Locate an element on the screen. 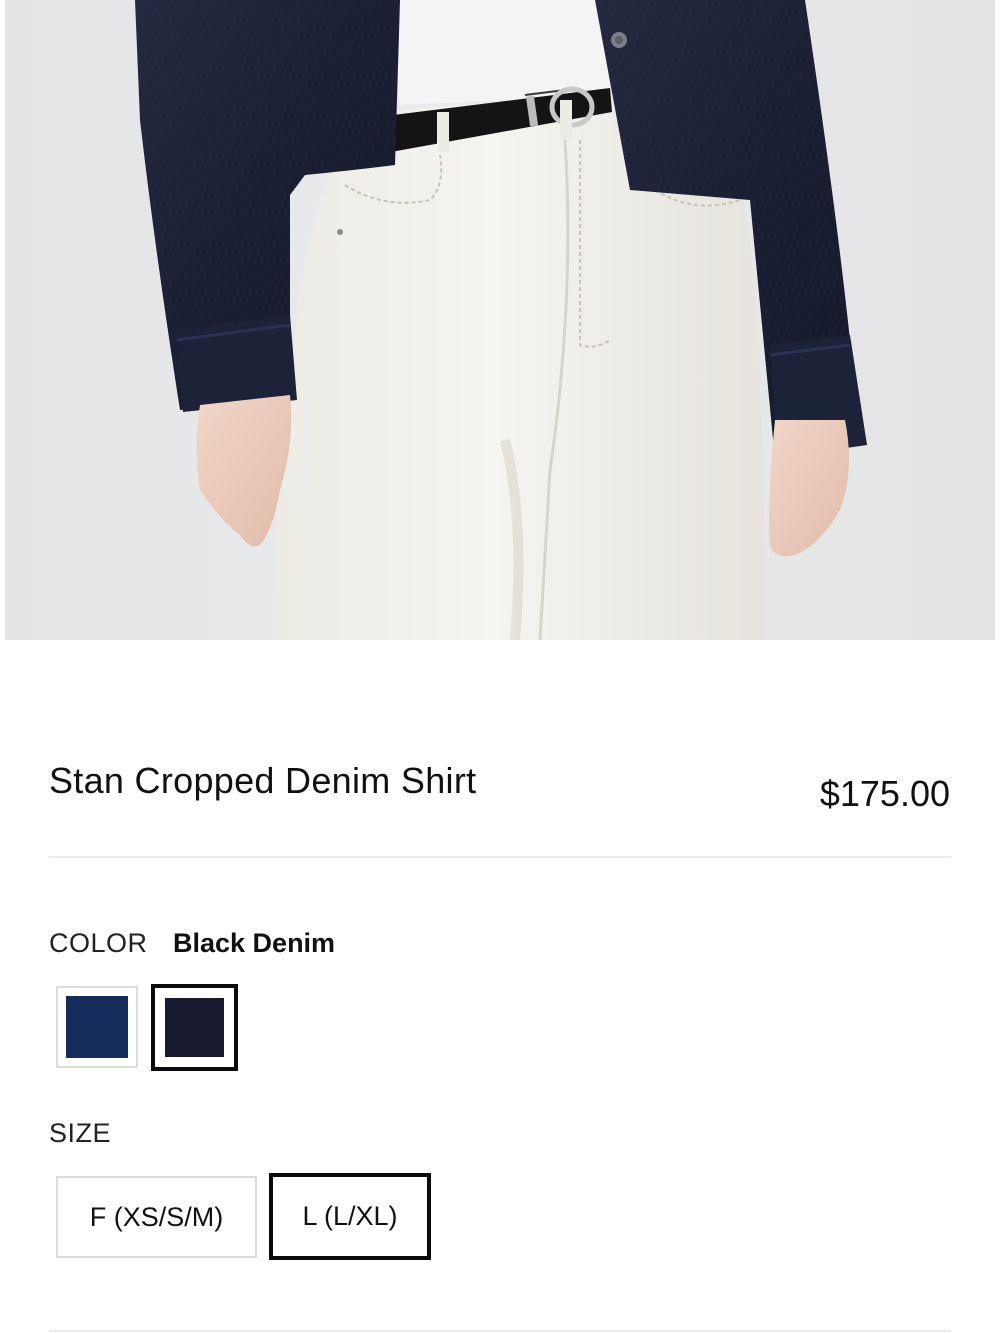  color-label: COLOR is located at coordinates (98, 943).